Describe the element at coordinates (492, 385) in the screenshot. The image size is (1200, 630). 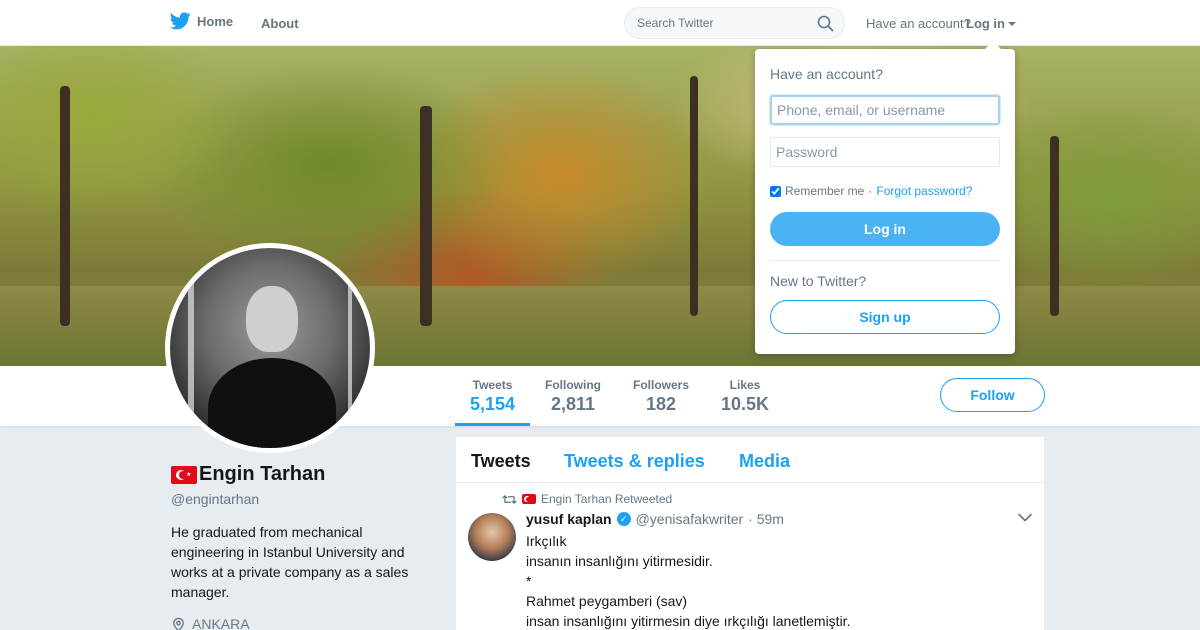
I see `stat-label: Tweets` at that location.